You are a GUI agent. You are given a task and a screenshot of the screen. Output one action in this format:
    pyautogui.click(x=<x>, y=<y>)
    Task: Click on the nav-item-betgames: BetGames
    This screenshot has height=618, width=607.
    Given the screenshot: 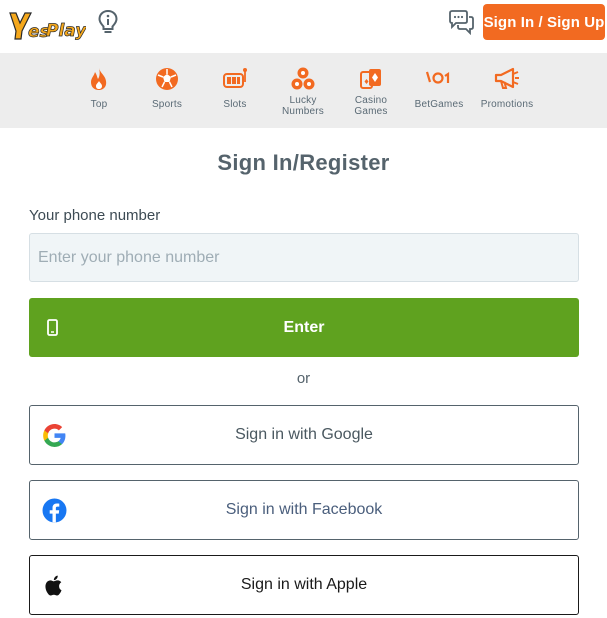 What is the action you would take?
    pyautogui.click(x=439, y=95)
    